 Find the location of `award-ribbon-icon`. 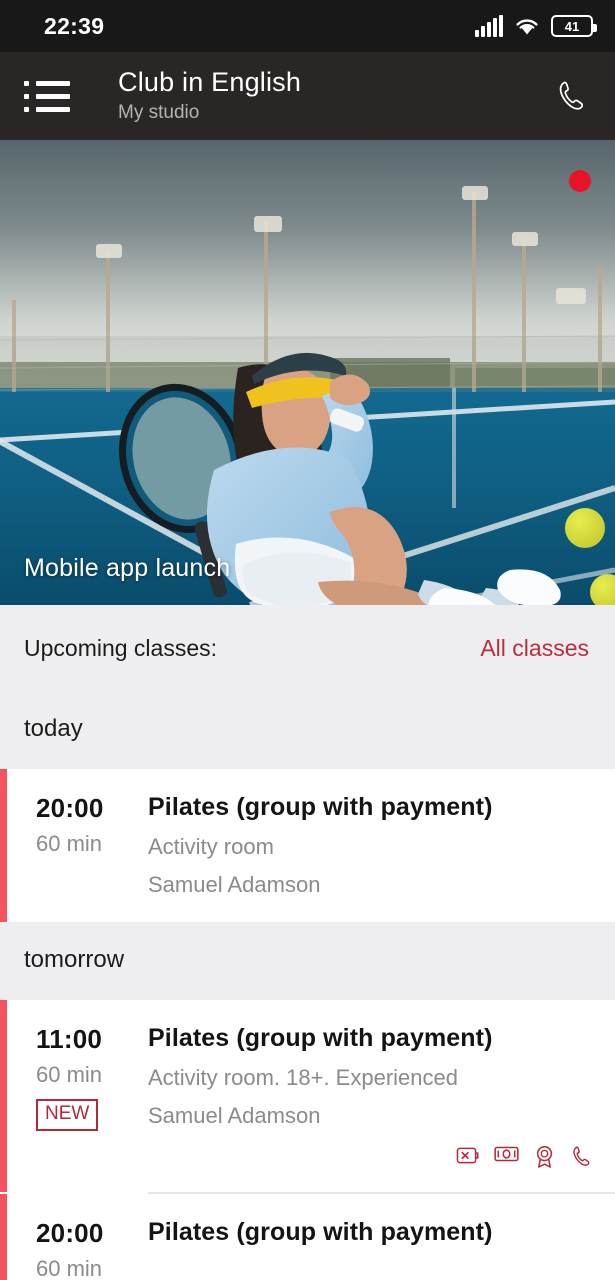

award-ribbon-icon is located at coordinates (544, 1156).